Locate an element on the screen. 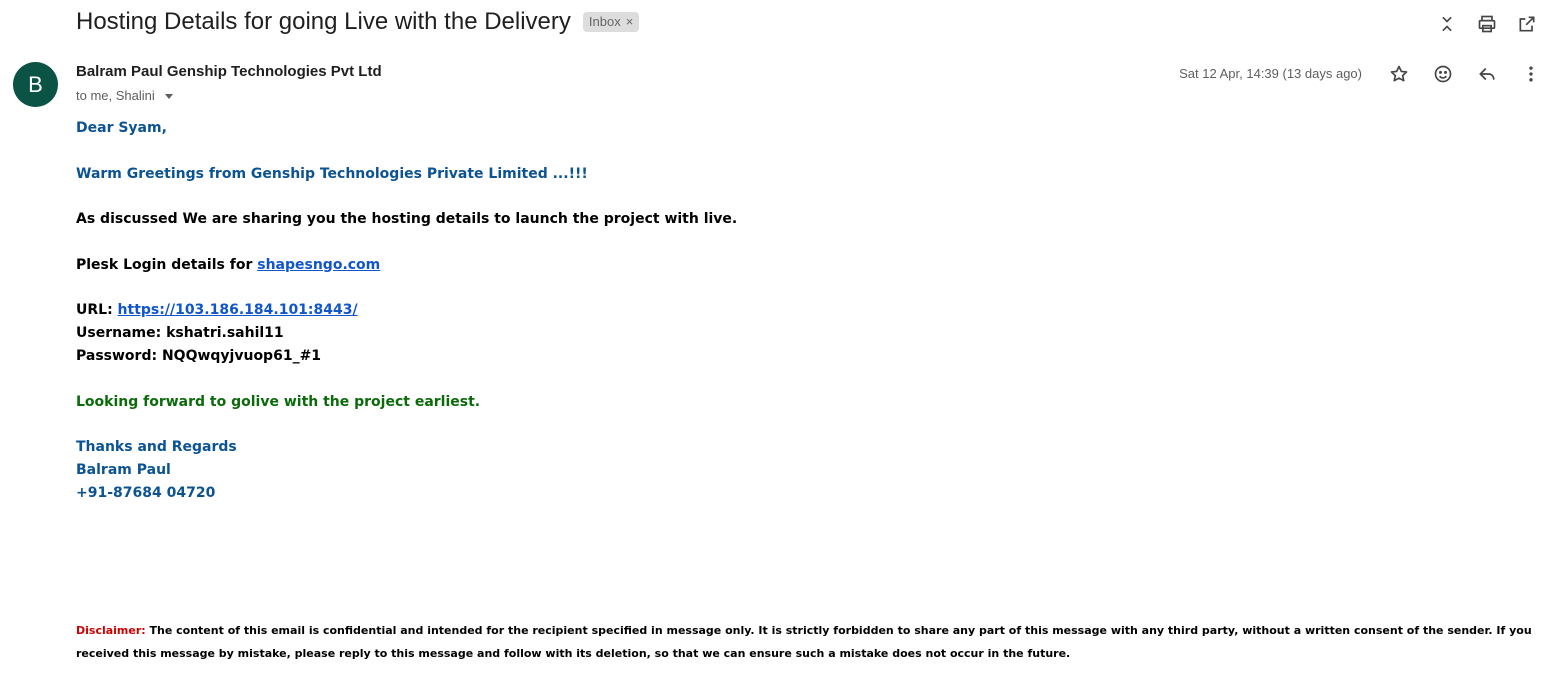 This screenshot has height=685, width=1547. thanks-line: Thanks and Regards is located at coordinates (156, 447).